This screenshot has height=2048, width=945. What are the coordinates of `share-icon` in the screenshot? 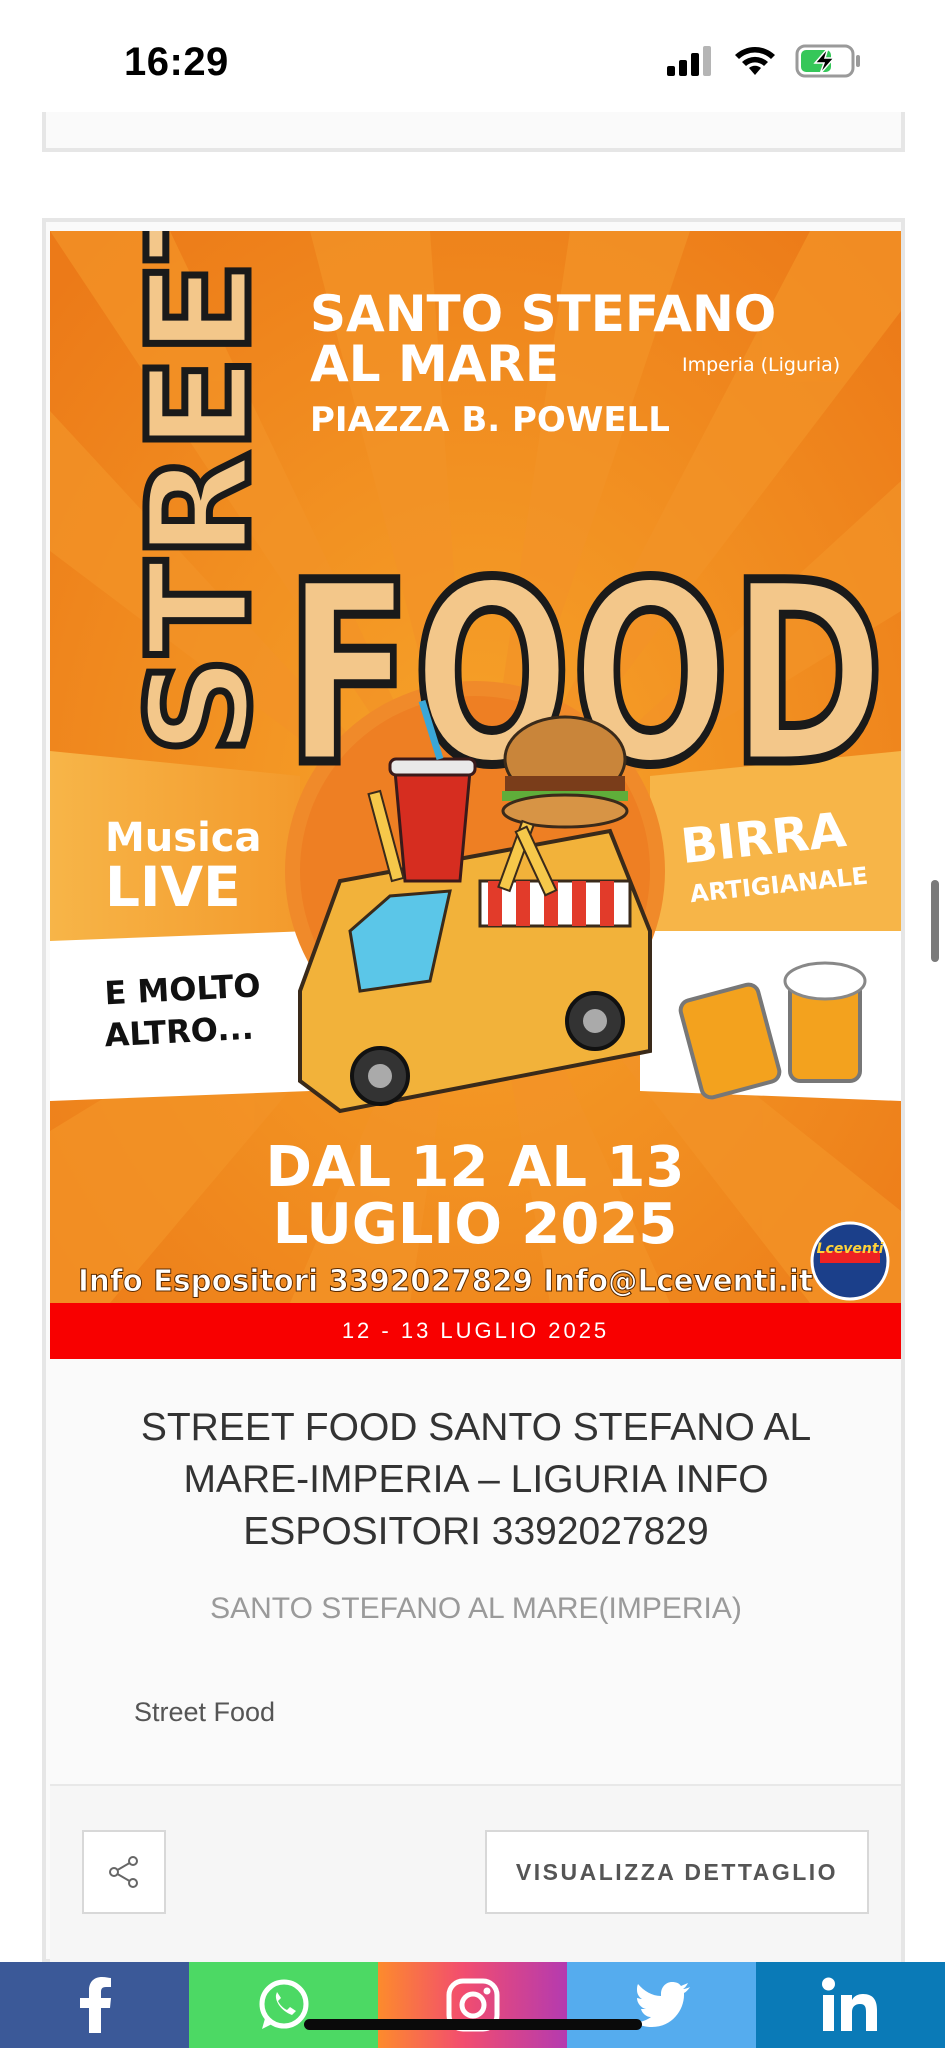 It's located at (123, 1872).